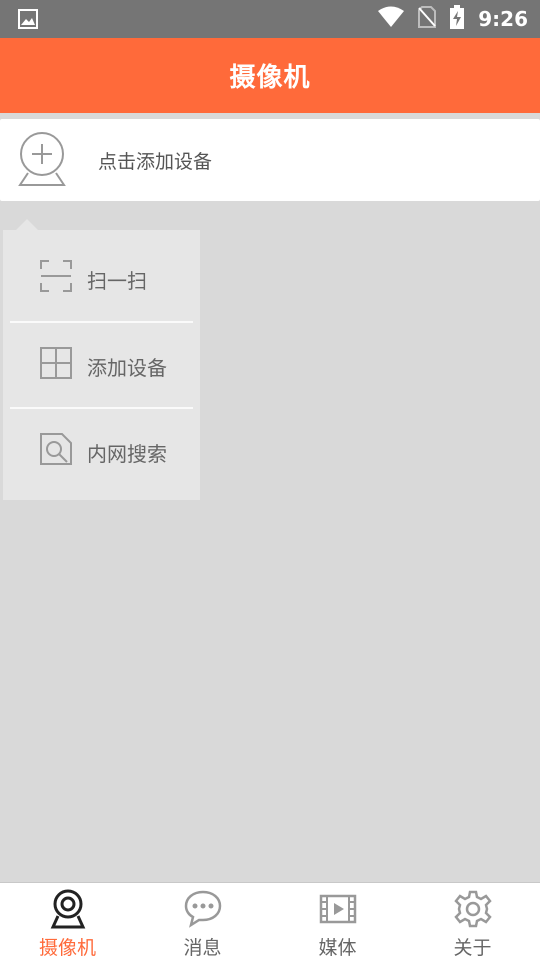 The image size is (540, 960). Describe the element at coordinates (270, 19) in the screenshot. I see `status-bar: 9:26` at that location.